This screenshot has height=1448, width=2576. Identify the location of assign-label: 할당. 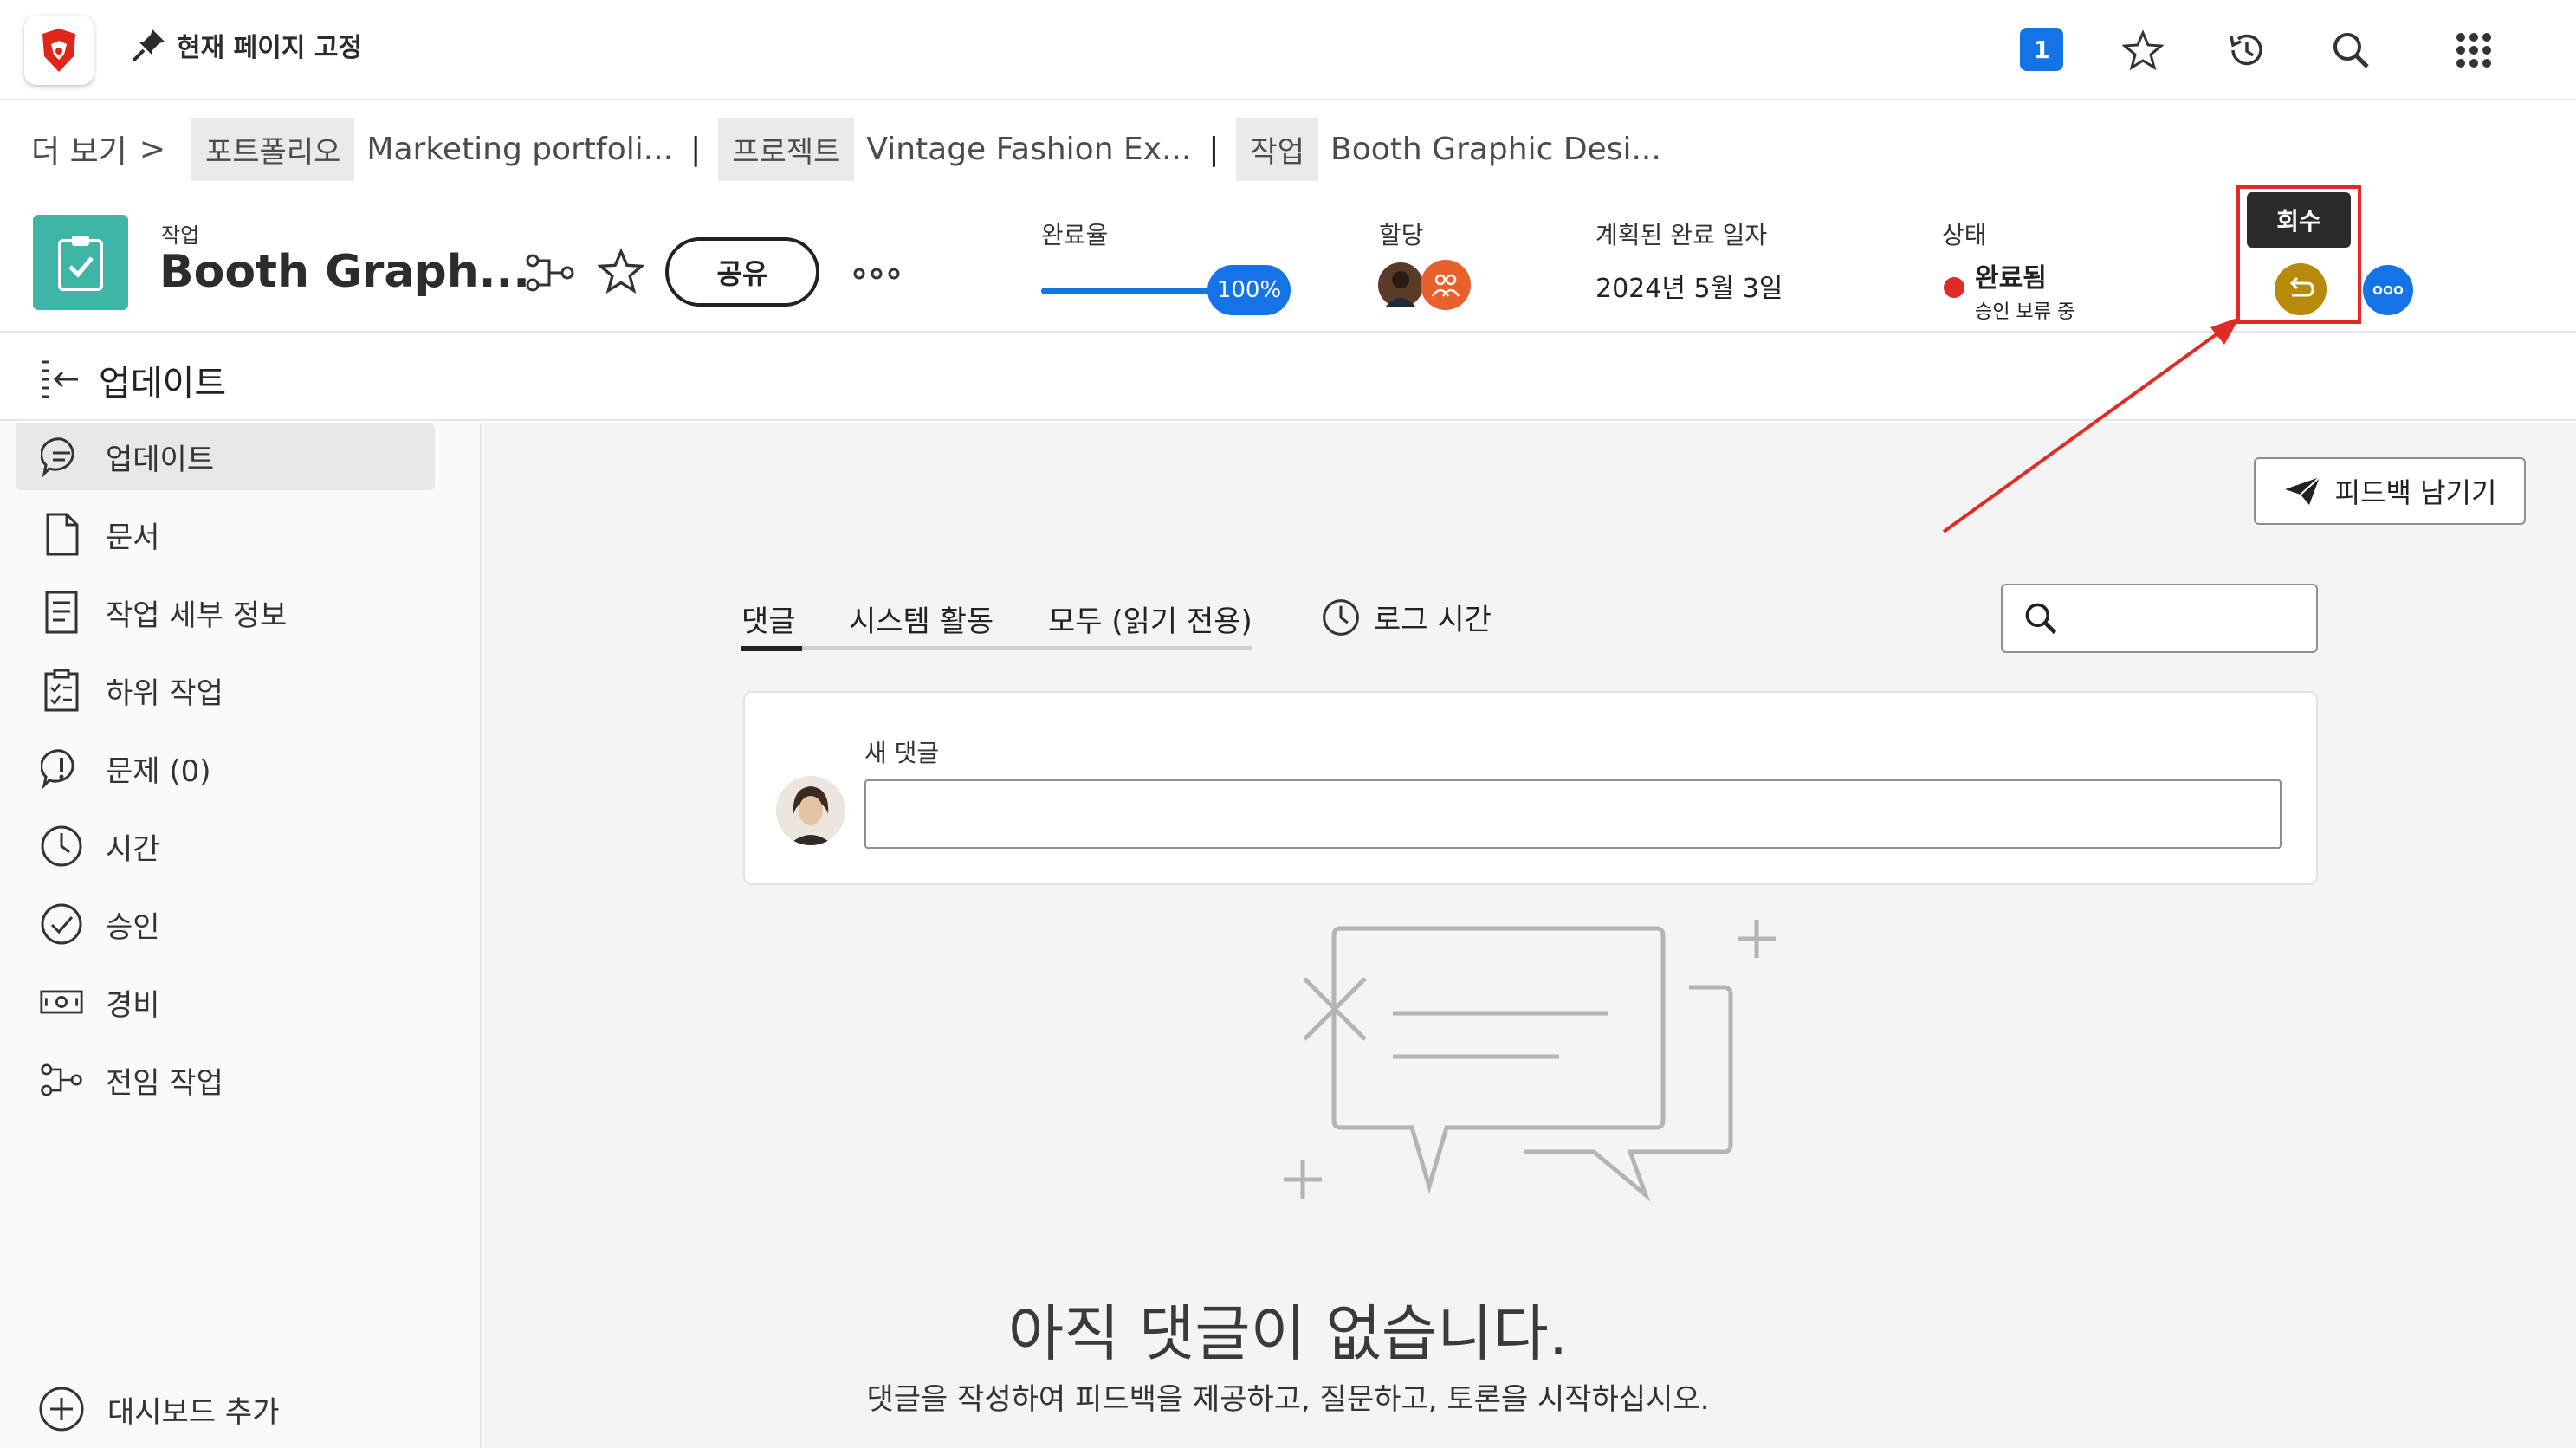
(1401, 235).